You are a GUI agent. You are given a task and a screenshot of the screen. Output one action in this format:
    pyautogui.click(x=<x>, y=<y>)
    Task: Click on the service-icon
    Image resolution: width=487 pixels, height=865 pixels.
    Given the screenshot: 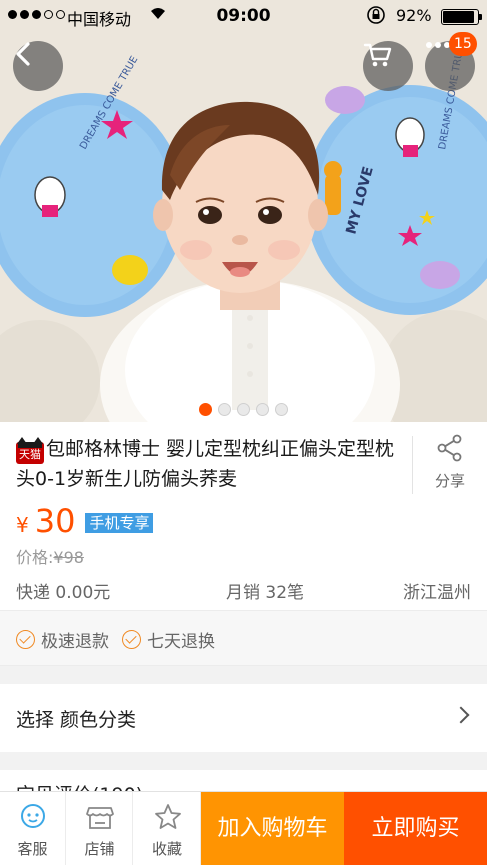 What is the action you would take?
    pyautogui.click(x=33, y=816)
    